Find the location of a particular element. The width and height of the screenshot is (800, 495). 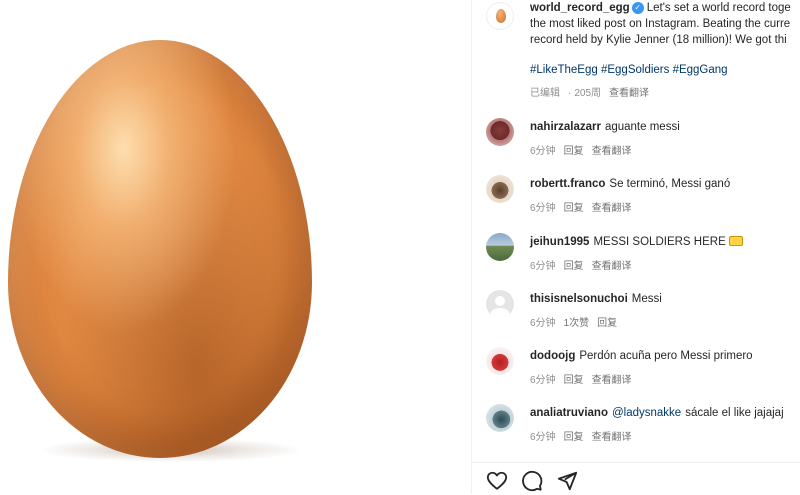

caption-meta: 已编辑 · 205周 查看翻译 is located at coordinates (590, 93).